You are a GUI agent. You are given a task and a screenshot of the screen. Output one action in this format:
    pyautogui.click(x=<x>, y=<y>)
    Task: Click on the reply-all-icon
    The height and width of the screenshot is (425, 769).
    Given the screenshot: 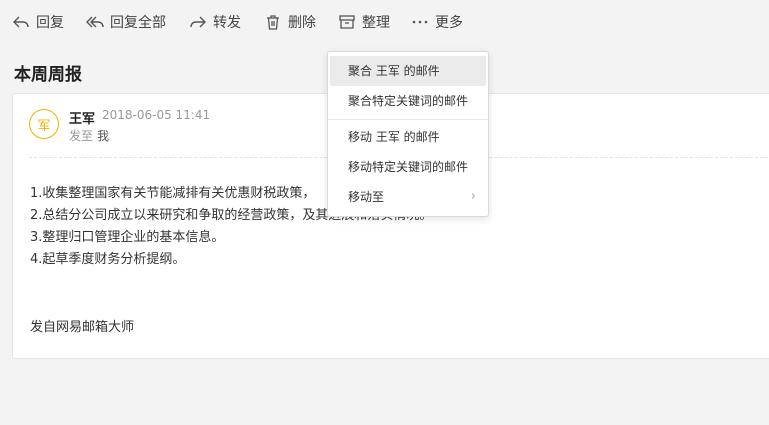 What is the action you would take?
    pyautogui.click(x=95, y=22)
    